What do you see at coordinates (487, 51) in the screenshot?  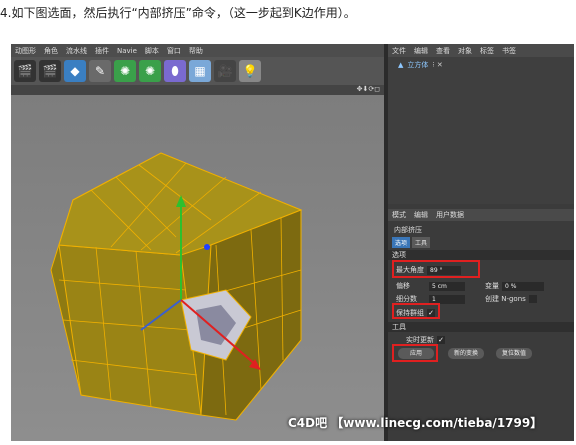 I see `om-menu-tags: 标签` at bounding box center [487, 51].